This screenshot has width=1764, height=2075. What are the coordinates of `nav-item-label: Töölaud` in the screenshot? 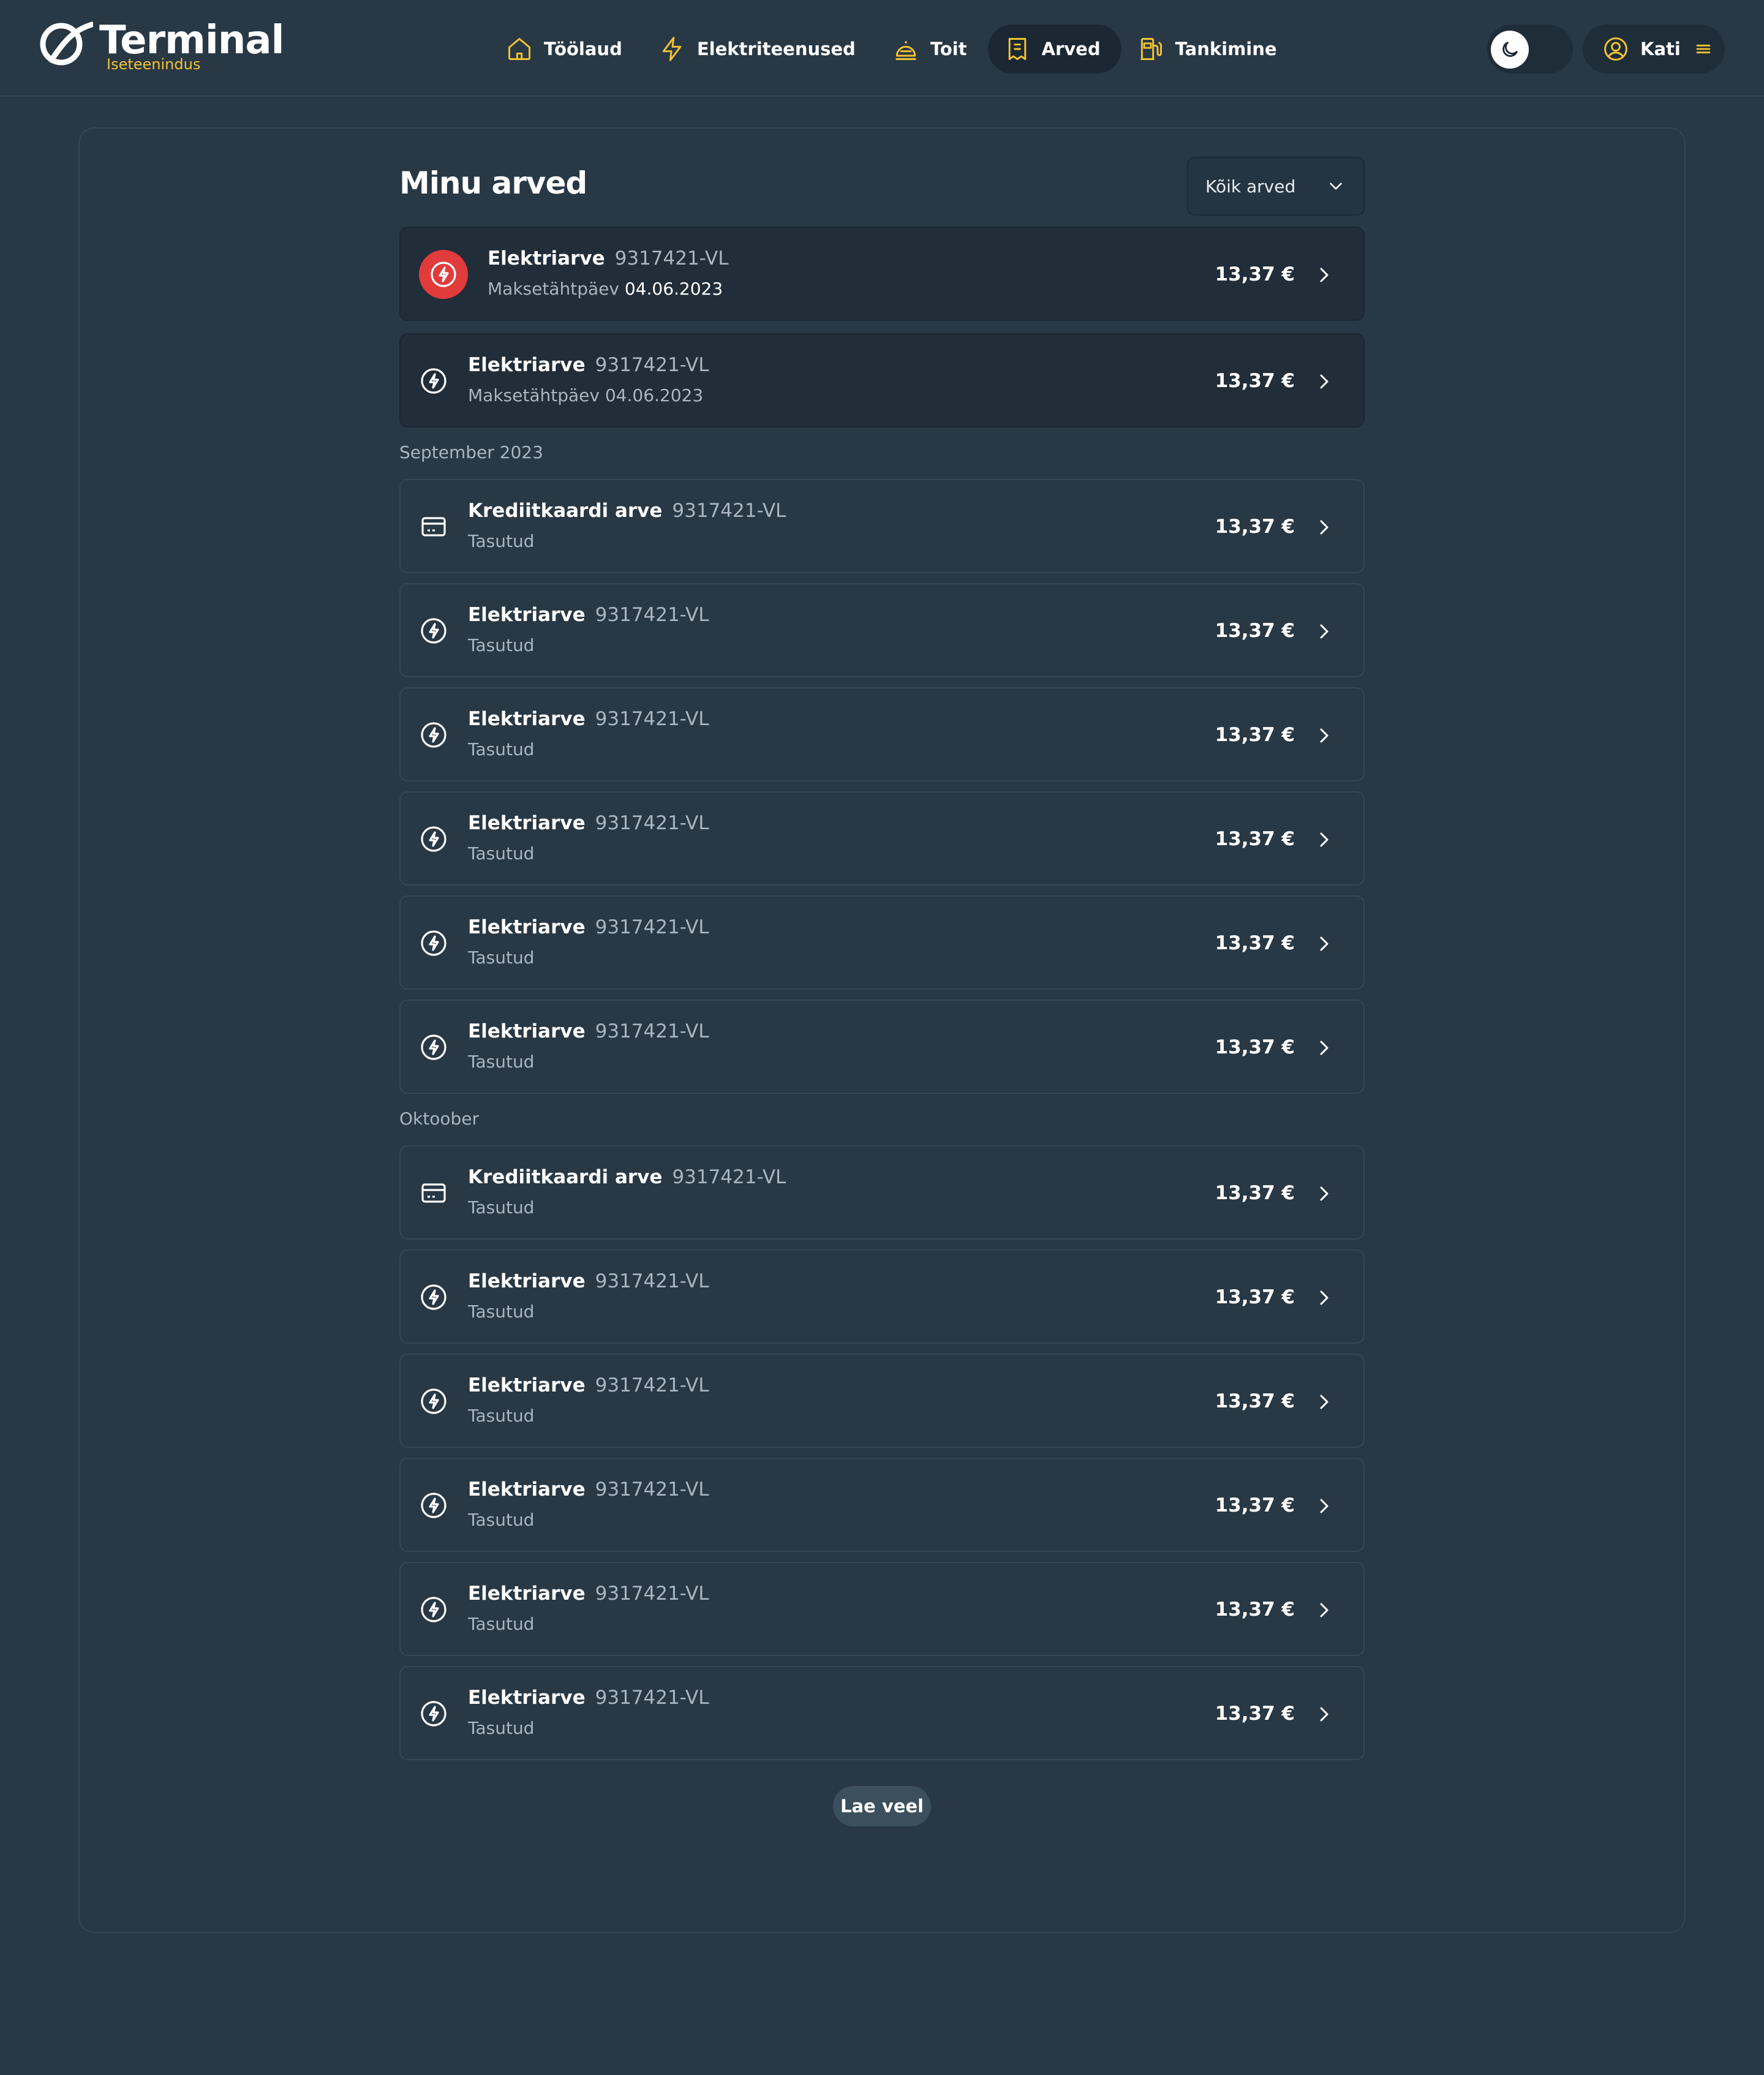 It's located at (583, 49).